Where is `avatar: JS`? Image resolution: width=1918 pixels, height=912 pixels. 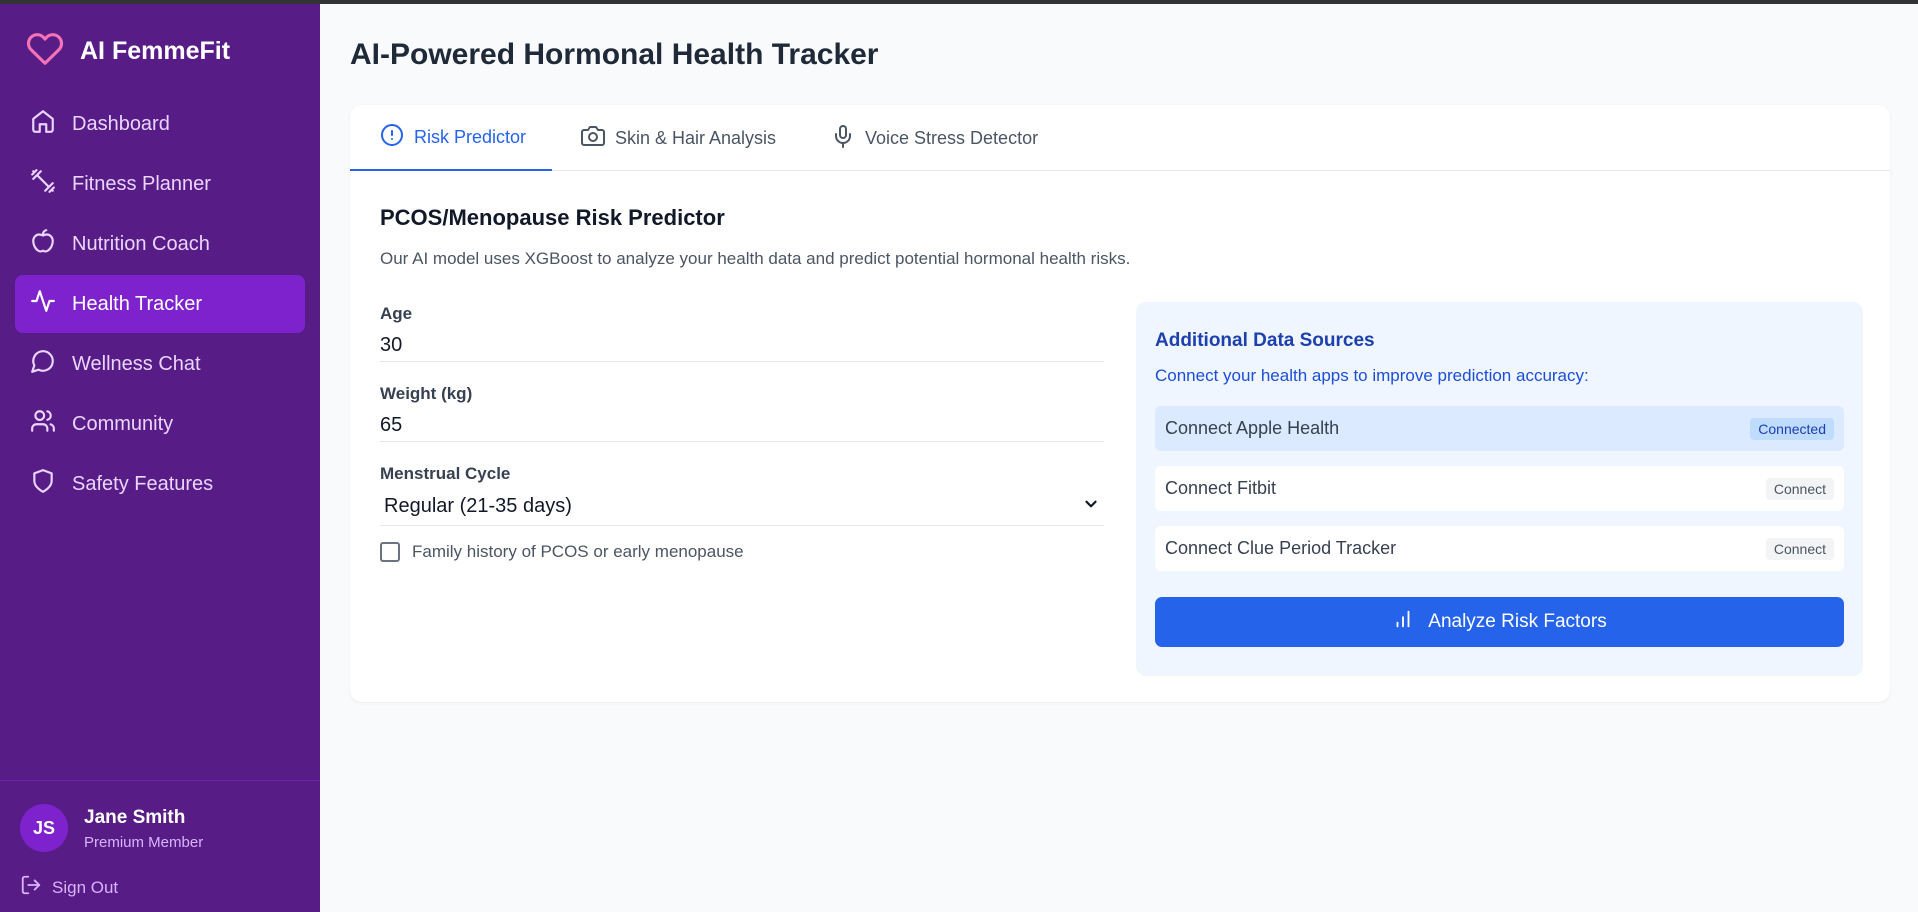
avatar: JS is located at coordinates (44, 828).